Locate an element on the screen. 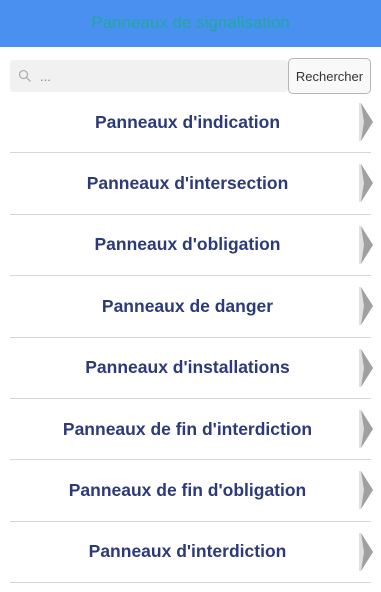 This screenshot has width=381, height=592. list-item-label: Panneaux d'interdiction is located at coordinates (187, 551).